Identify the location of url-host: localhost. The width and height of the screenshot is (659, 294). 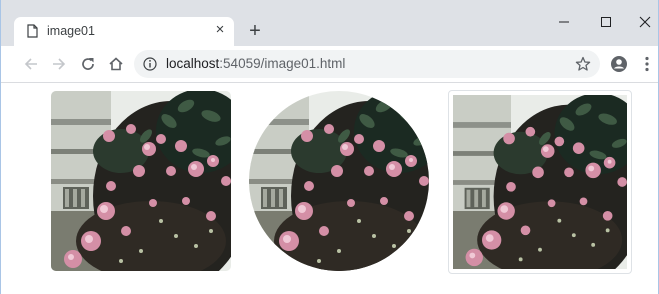
(193, 63).